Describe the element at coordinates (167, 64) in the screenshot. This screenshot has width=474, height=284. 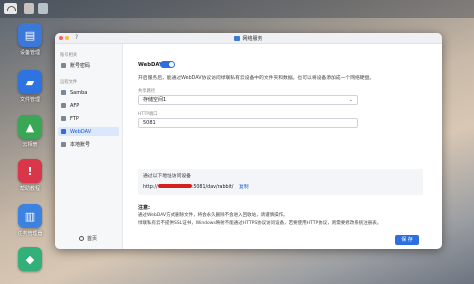
I see `webdav-toggle` at that location.